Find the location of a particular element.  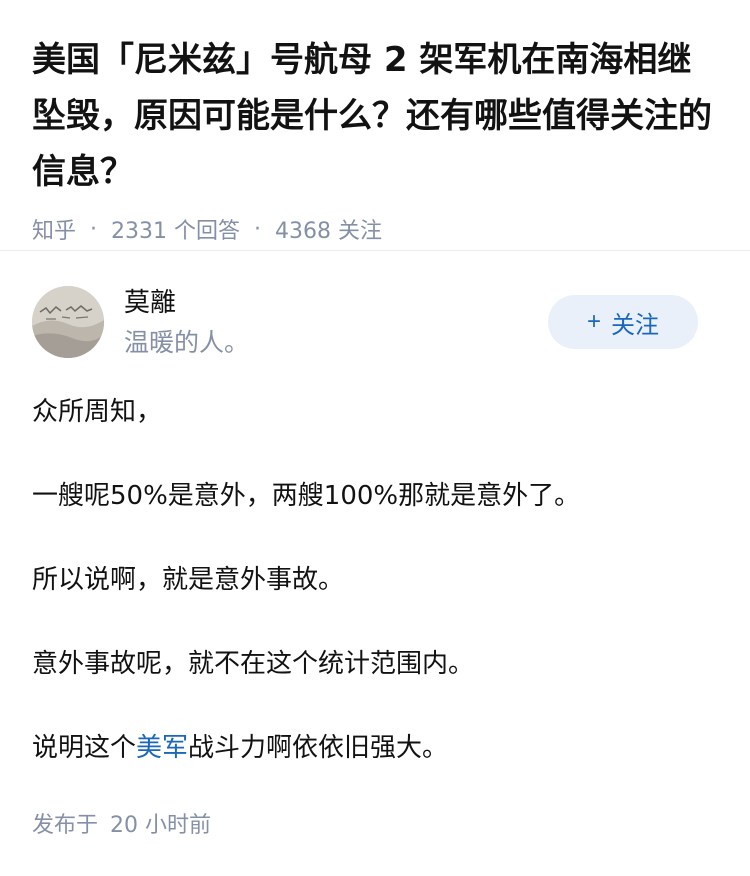

avatar-image-icon is located at coordinates (68, 322).